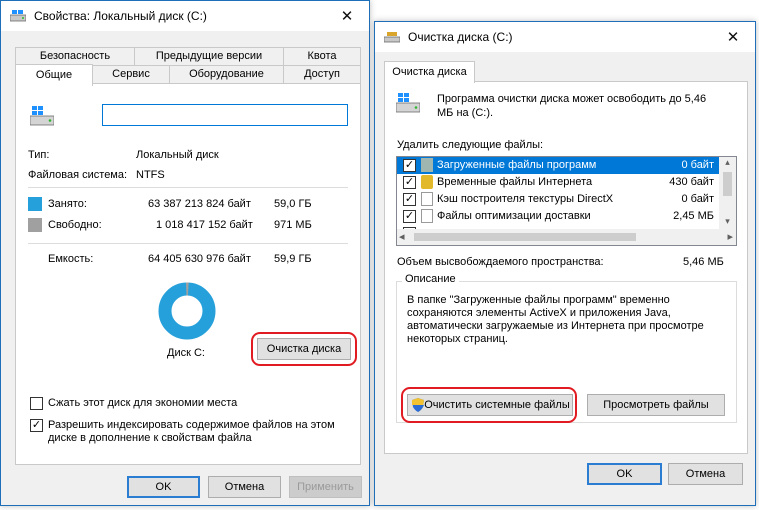  What do you see at coordinates (188, 187) in the screenshot?
I see `divider` at bounding box center [188, 187].